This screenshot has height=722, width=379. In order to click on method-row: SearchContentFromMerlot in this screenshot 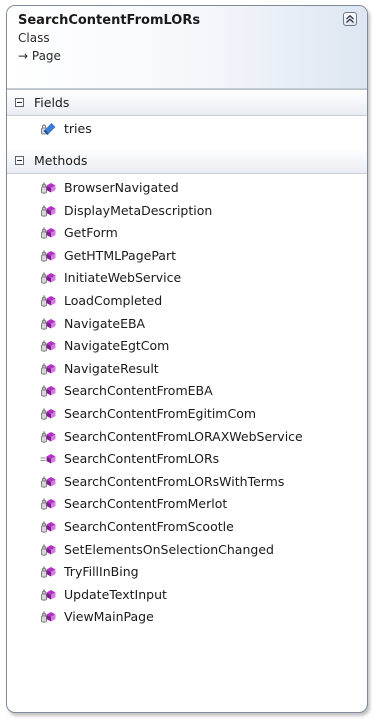, I will do `click(187, 504)`.